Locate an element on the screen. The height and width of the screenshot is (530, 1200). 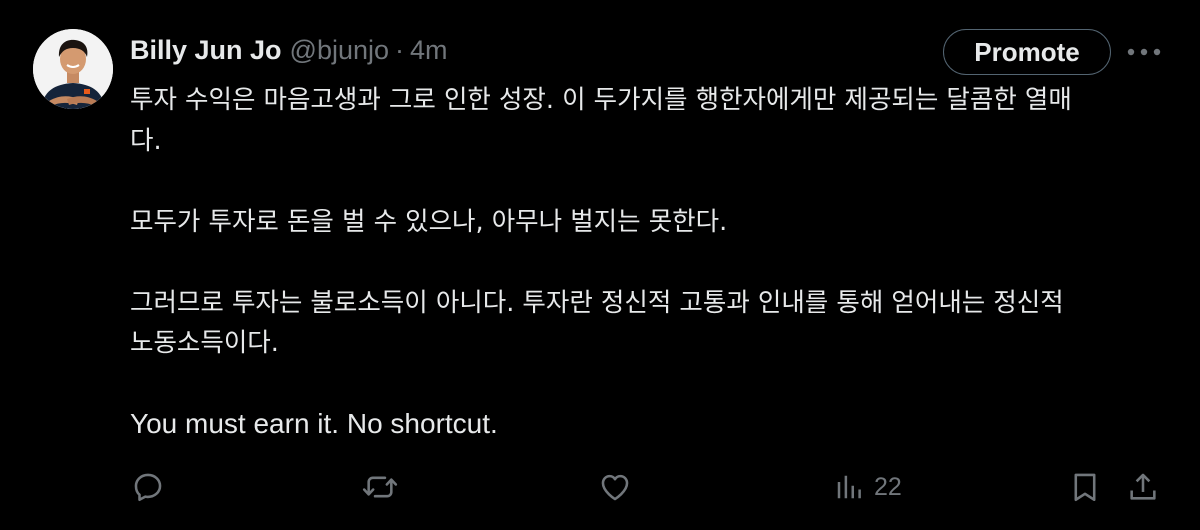
tweet-timestamp: 4m is located at coordinates (429, 50).